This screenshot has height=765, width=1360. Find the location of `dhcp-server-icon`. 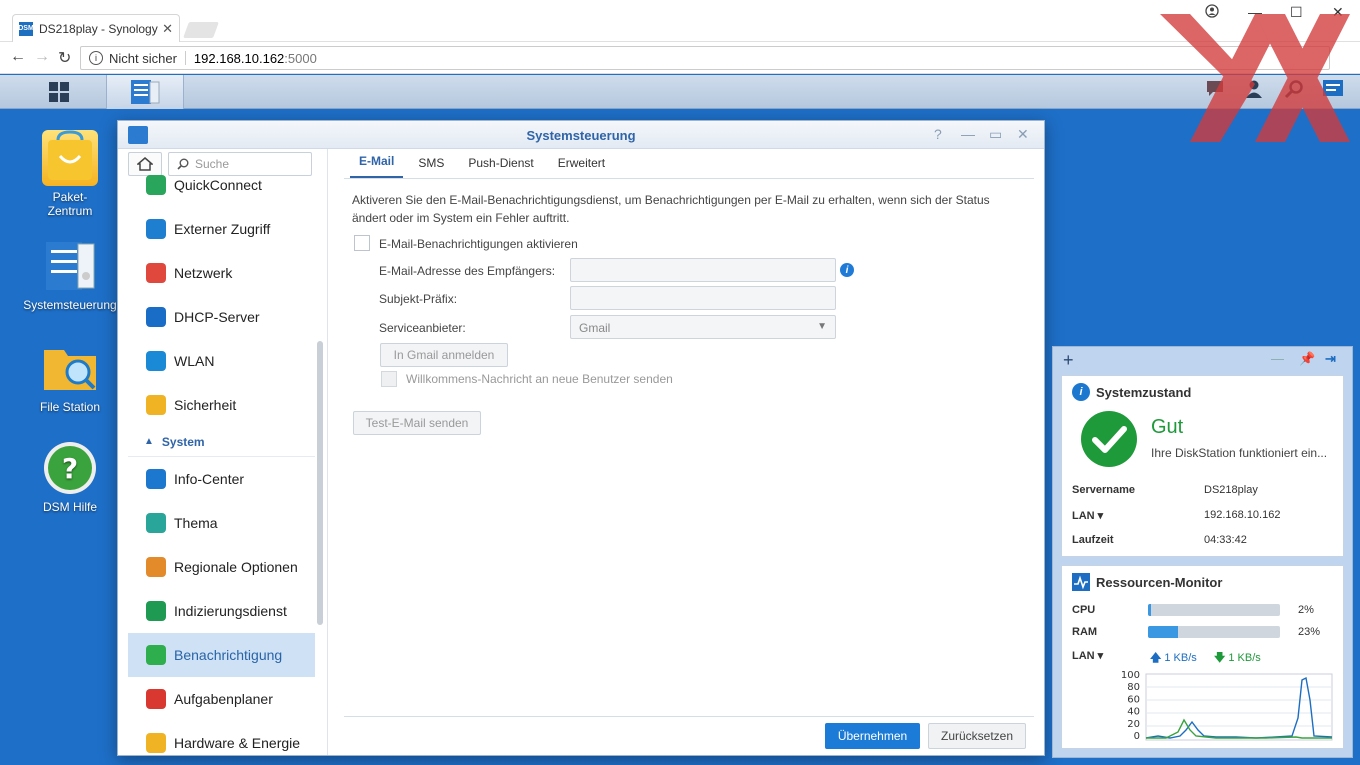

dhcp-server-icon is located at coordinates (156, 317).